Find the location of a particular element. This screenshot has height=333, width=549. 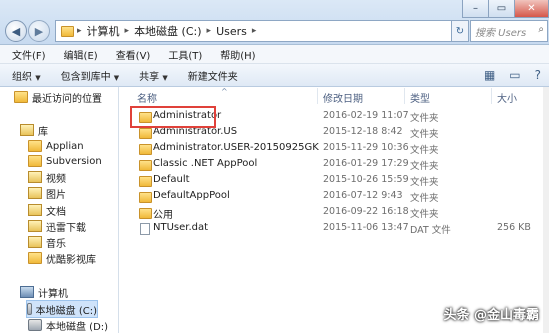

file-row-default: Default 2015-10-26 15:59 文件夹 is located at coordinates (335, 181).